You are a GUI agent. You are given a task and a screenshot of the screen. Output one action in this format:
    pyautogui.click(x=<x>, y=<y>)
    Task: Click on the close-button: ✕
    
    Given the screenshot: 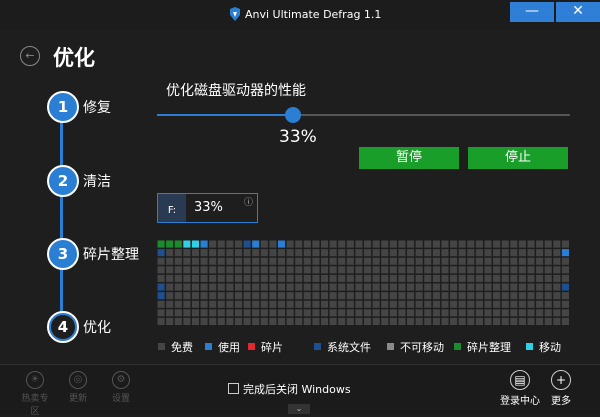 What is the action you would take?
    pyautogui.click(x=578, y=12)
    